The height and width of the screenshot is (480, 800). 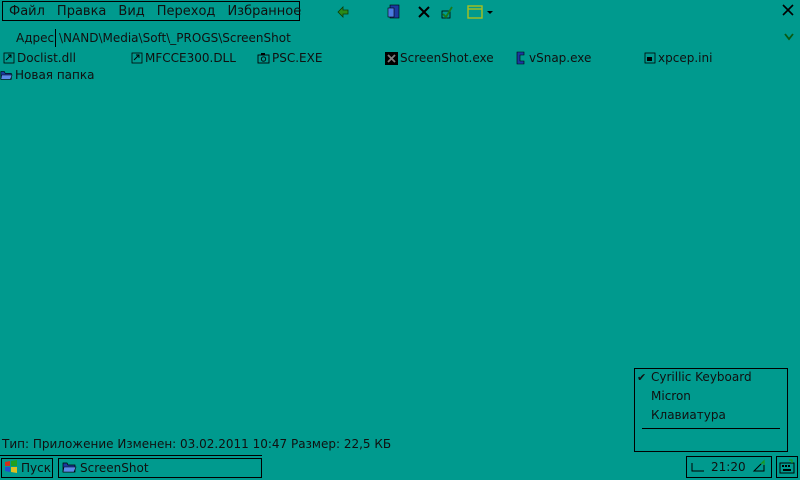 I want to click on back-icon, so click(x=343, y=12).